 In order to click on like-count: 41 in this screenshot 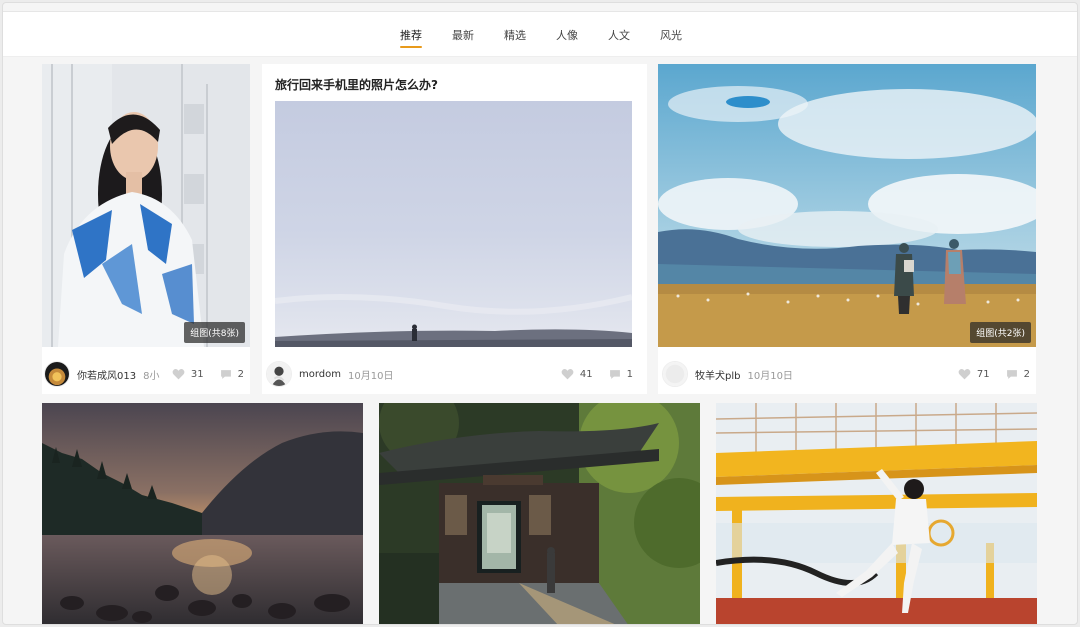, I will do `click(586, 374)`.